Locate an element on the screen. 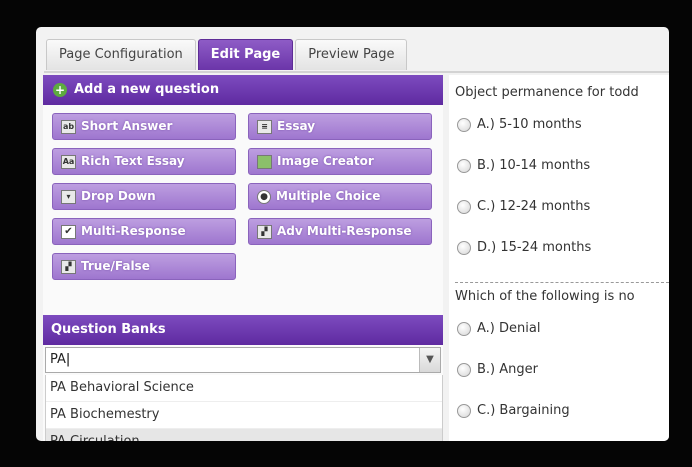 The height and width of the screenshot is (467, 692). question-2-title: Which of the following is no is located at coordinates (545, 296).